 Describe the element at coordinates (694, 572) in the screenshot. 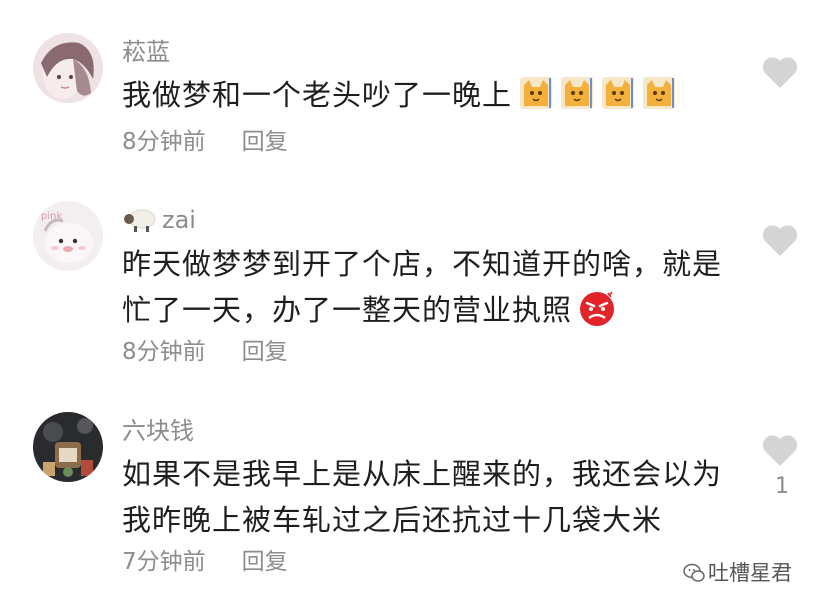

I see `wechat-icon` at that location.